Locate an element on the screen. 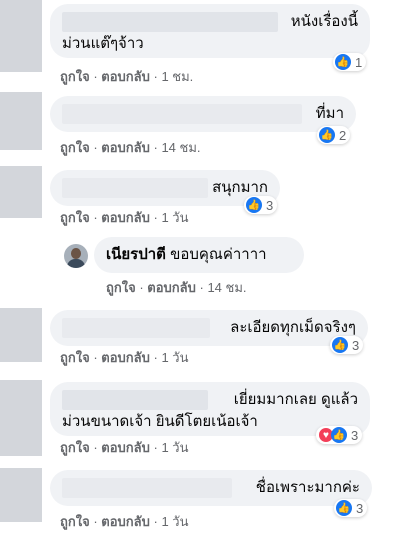  comment-bubble: เนียรปาตี ขอบคุณค่าาาา is located at coordinates (199, 255).